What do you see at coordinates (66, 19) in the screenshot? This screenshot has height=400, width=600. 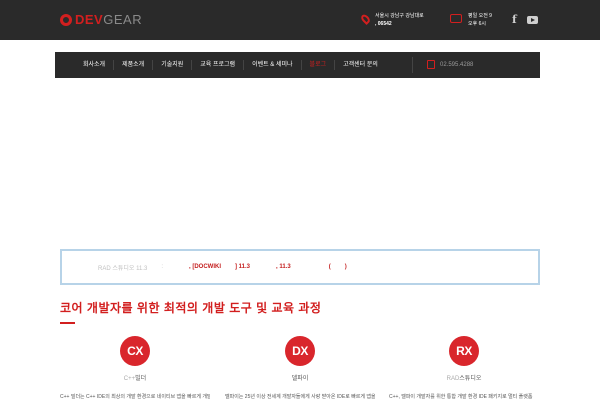 I see `gear-logo-icon` at bounding box center [66, 19].